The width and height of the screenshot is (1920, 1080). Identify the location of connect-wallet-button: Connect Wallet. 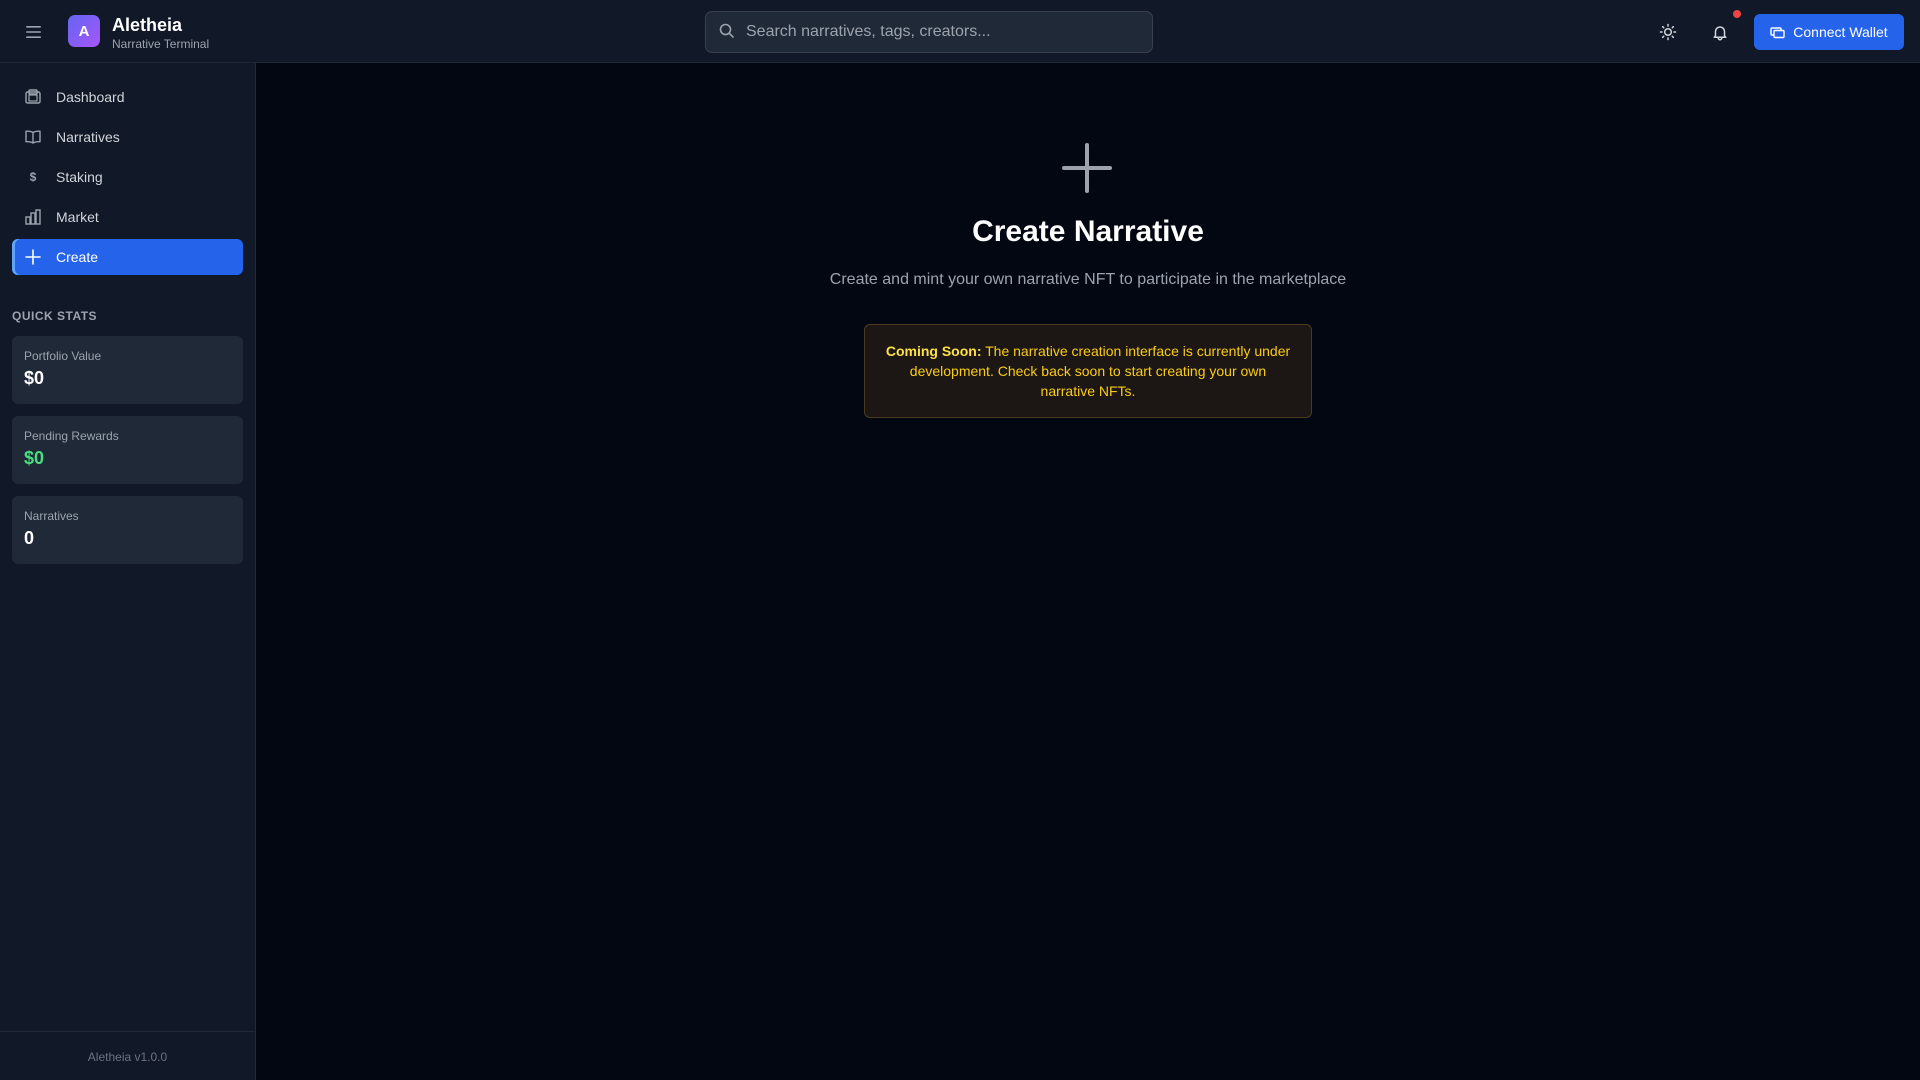
(1829, 32).